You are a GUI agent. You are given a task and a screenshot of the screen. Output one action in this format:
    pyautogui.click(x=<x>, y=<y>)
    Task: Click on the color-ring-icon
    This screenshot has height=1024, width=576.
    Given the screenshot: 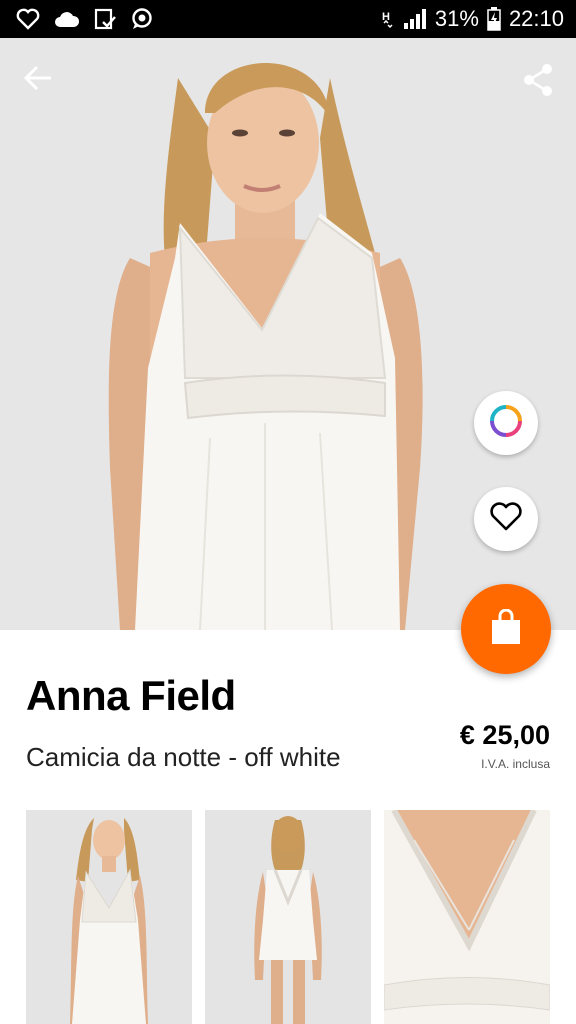 What is the action you would take?
    pyautogui.click(x=506, y=423)
    